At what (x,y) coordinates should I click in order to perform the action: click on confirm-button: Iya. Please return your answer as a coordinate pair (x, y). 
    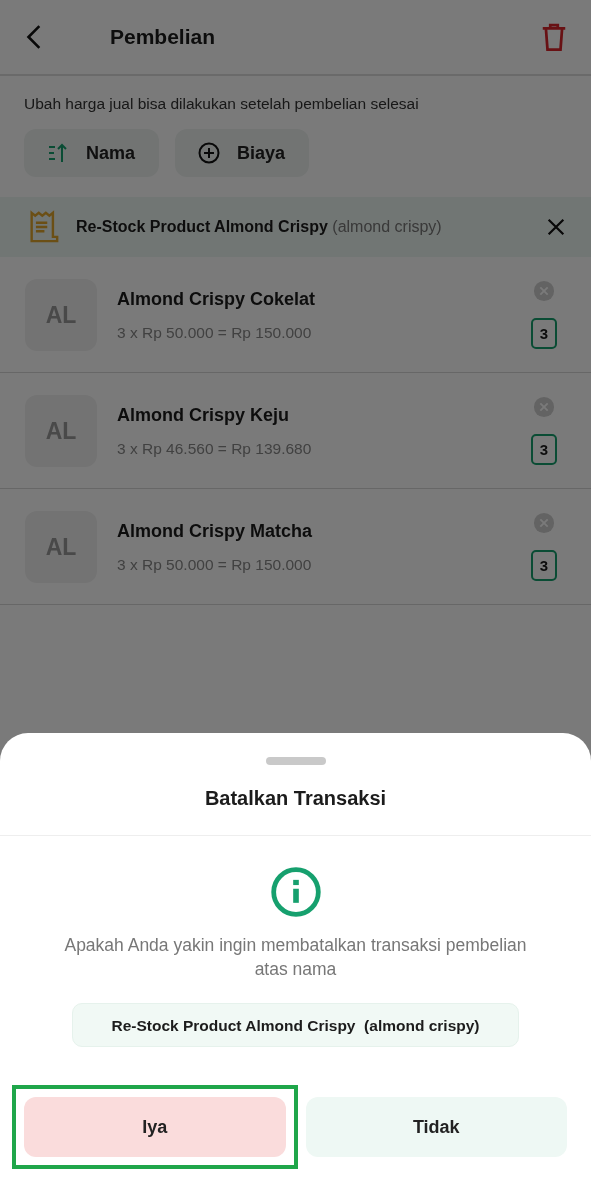
    Looking at the image, I should click on (155, 1127).